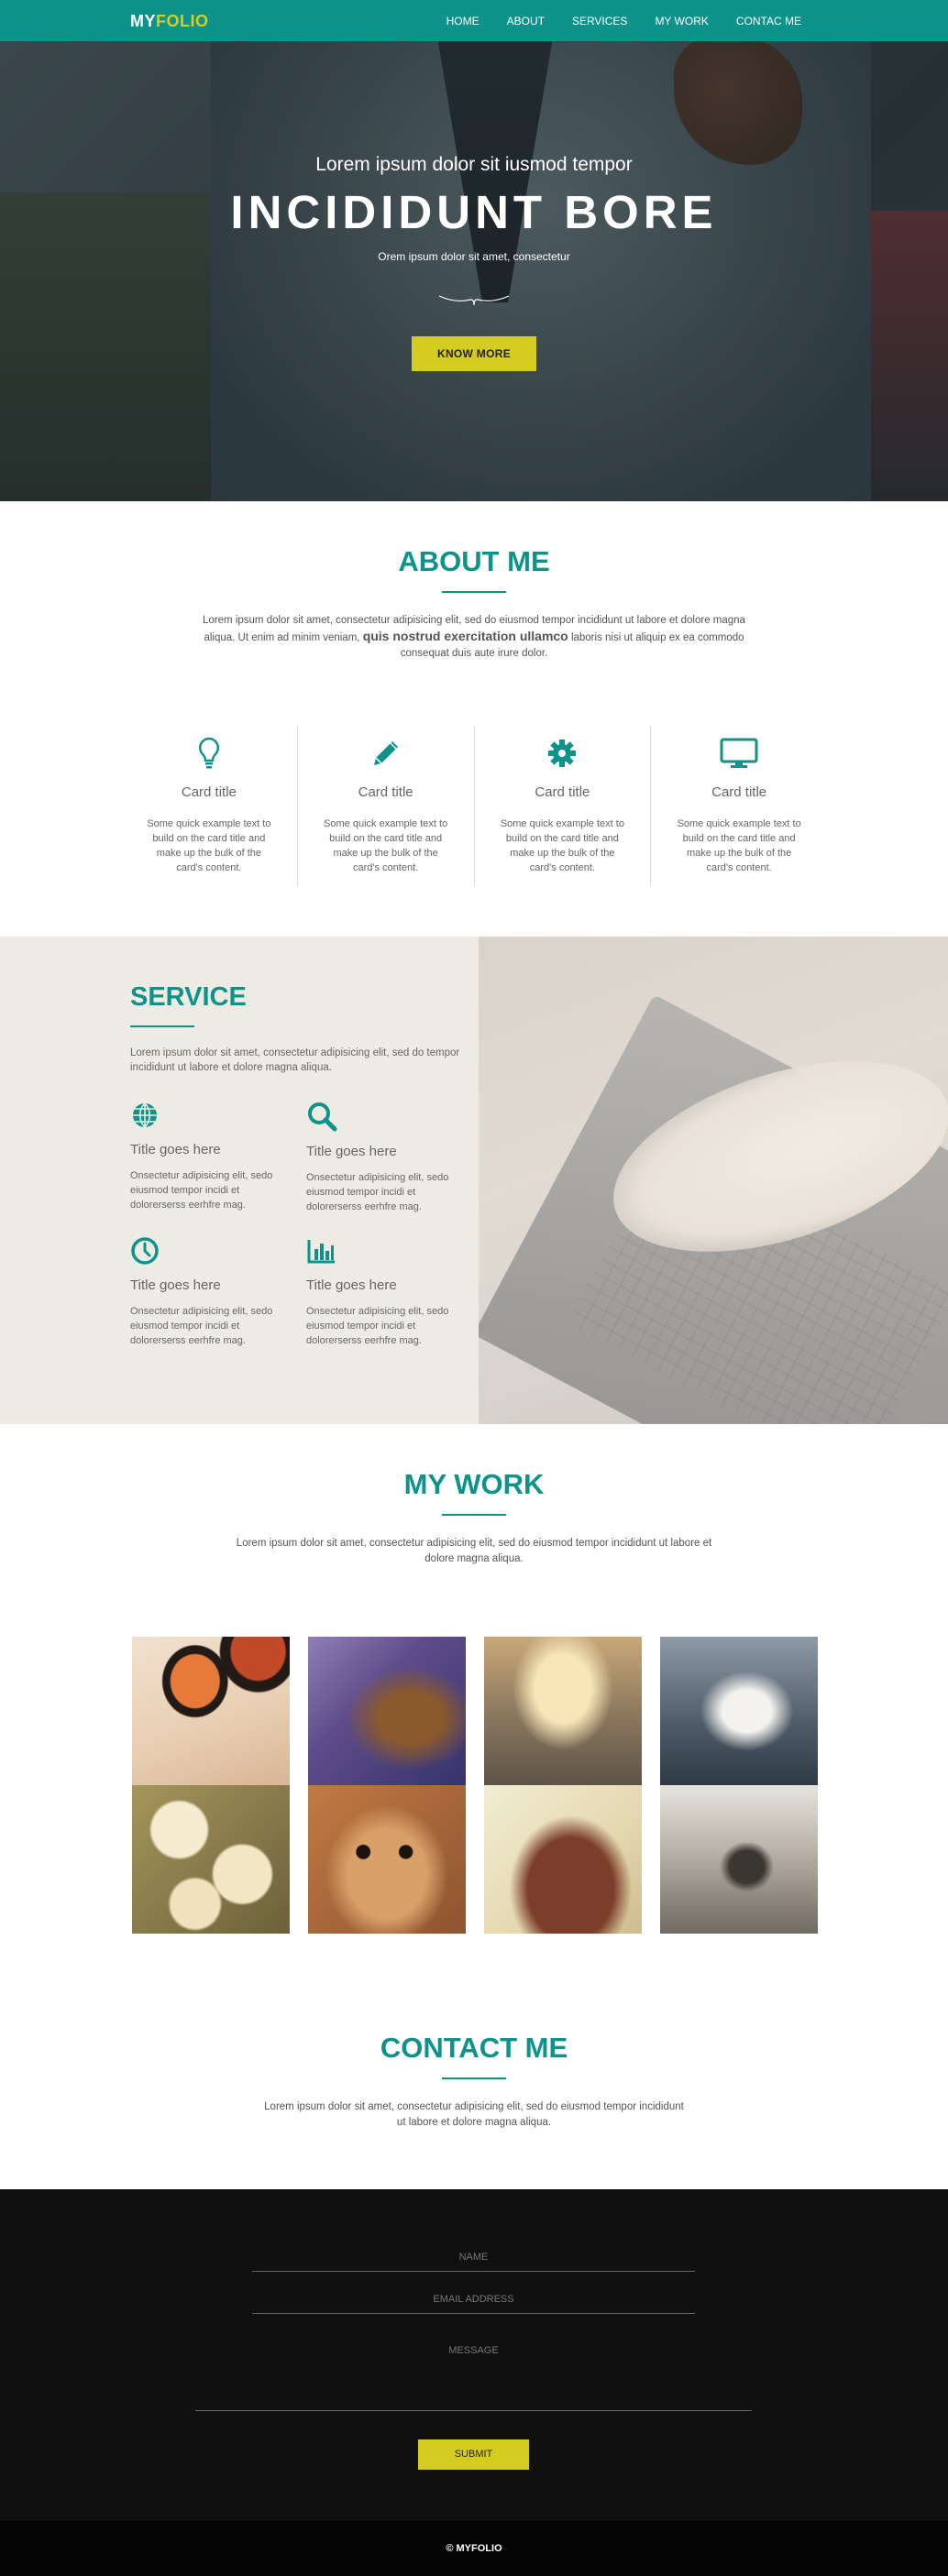 The width and height of the screenshot is (948, 2576). Describe the element at coordinates (386, 1711) in the screenshot. I see `gallery-photo-leaf` at that location.